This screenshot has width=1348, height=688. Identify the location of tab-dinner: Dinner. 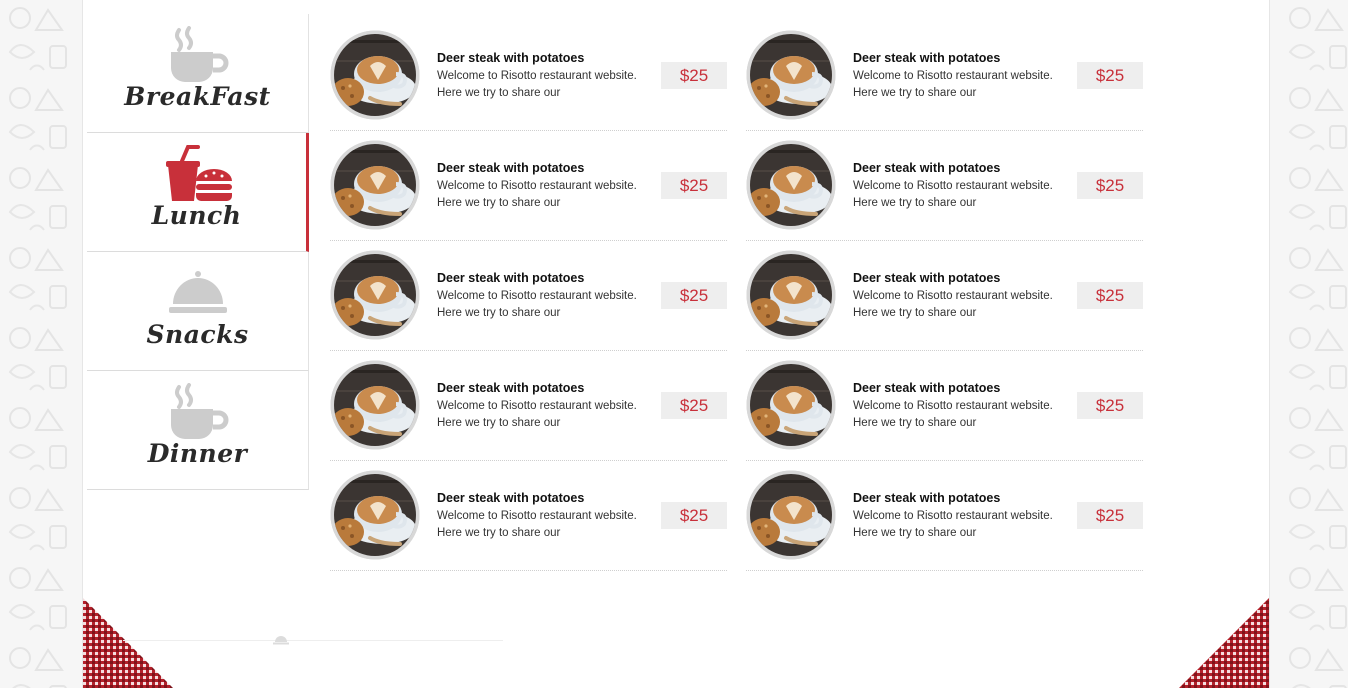
(198, 430).